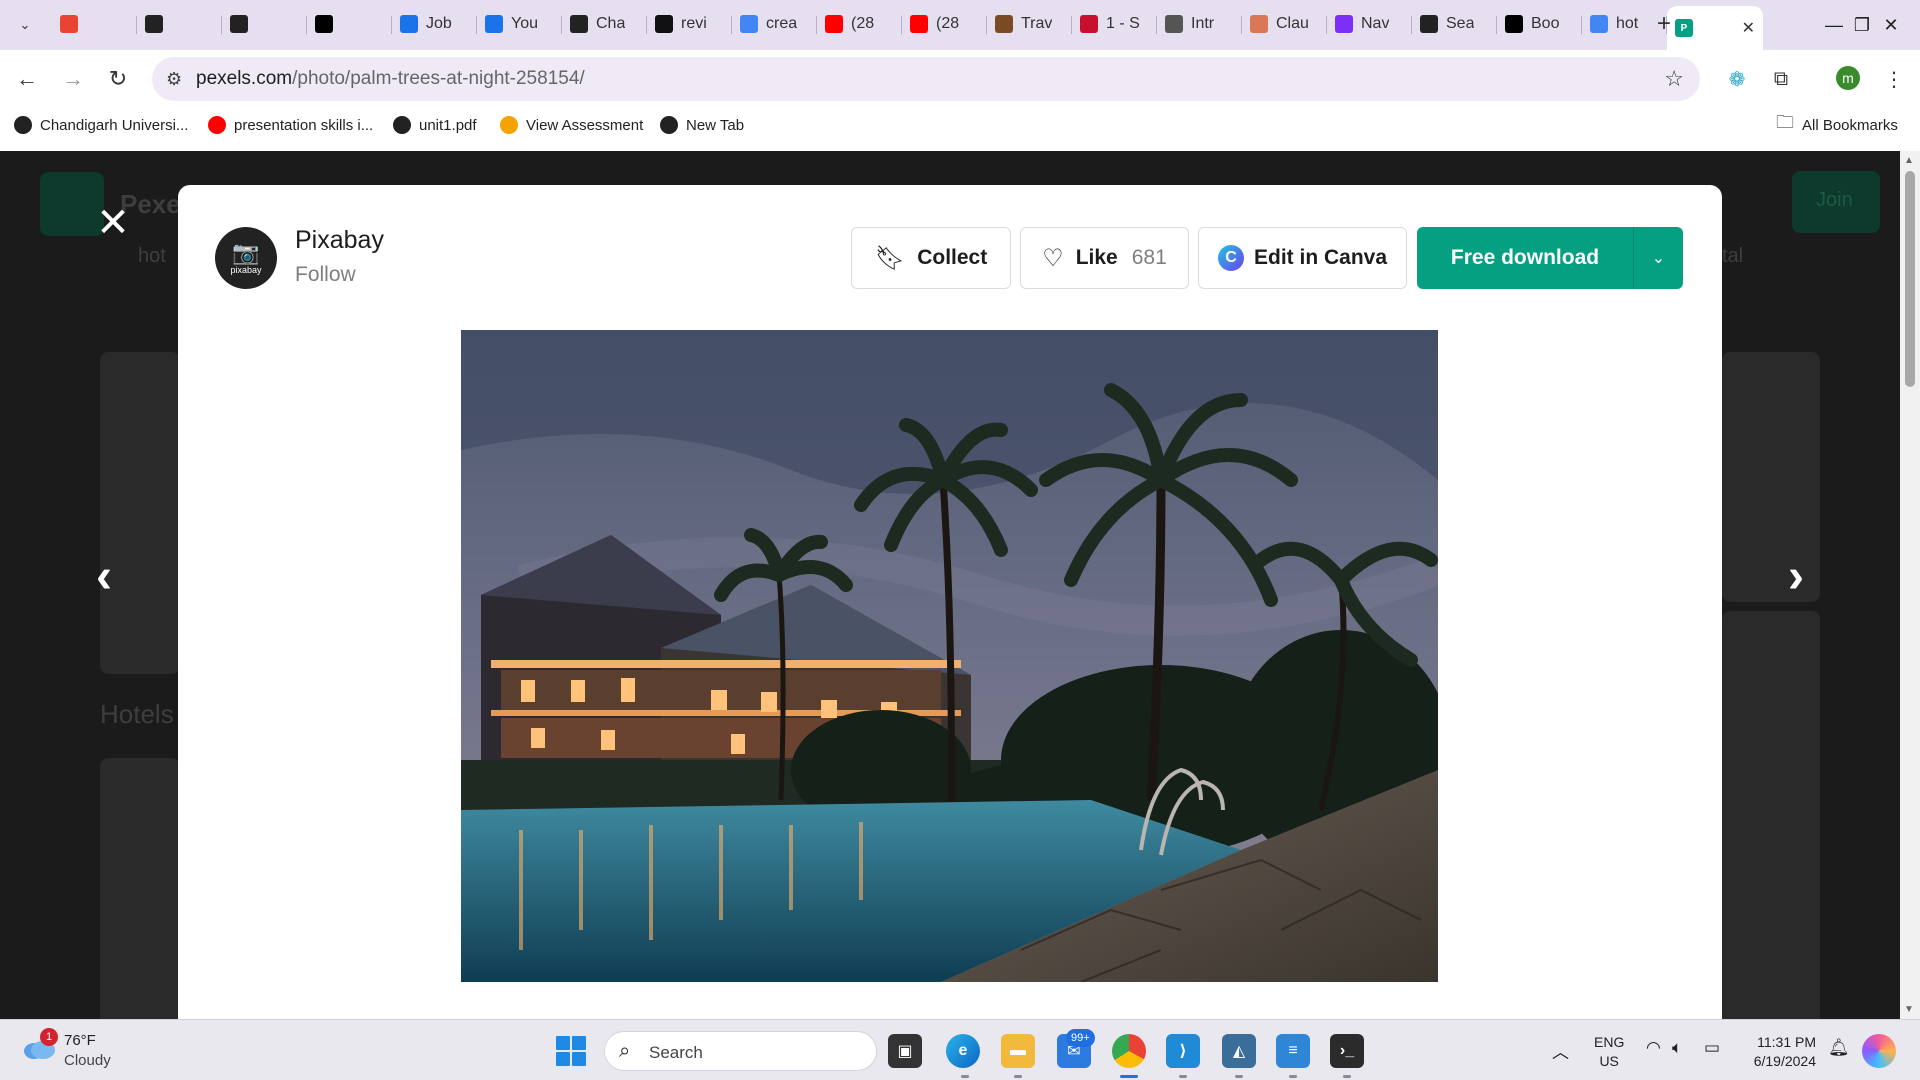 The image size is (1920, 1080). What do you see at coordinates (73, 79) in the screenshot?
I see `forward-button: →` at bounding box center [73, 79].